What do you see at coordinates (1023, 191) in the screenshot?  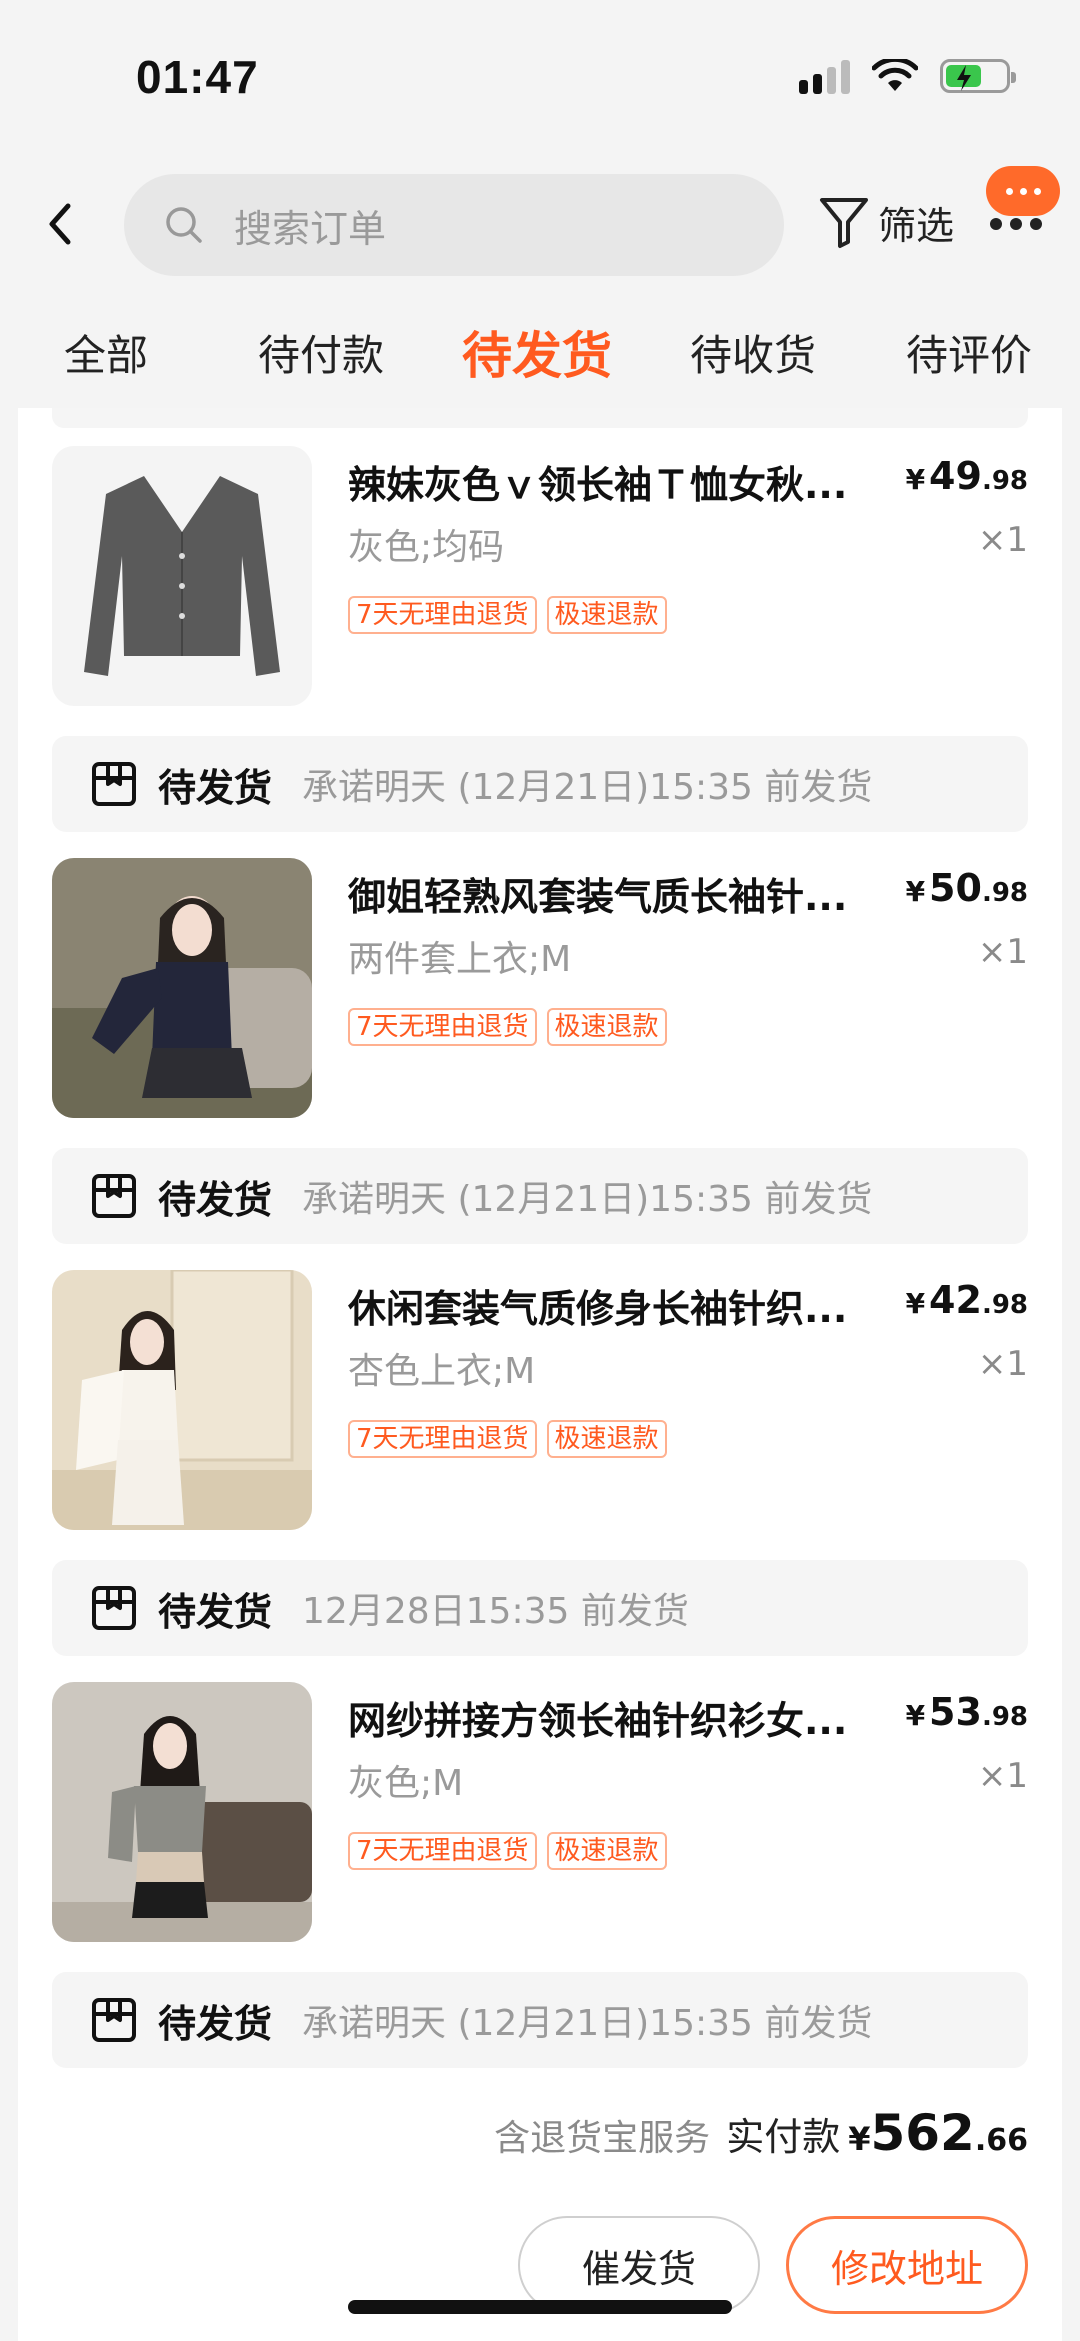 I see `message-badge-icon` at bounding box center [1023, 191].